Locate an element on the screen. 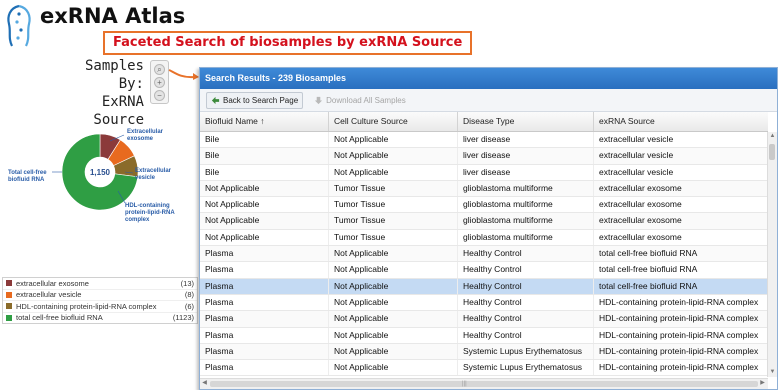 The width and height of the screenshot is (778, 390). scroll-grip-icon: ||| is located at coordinates (464, 384).